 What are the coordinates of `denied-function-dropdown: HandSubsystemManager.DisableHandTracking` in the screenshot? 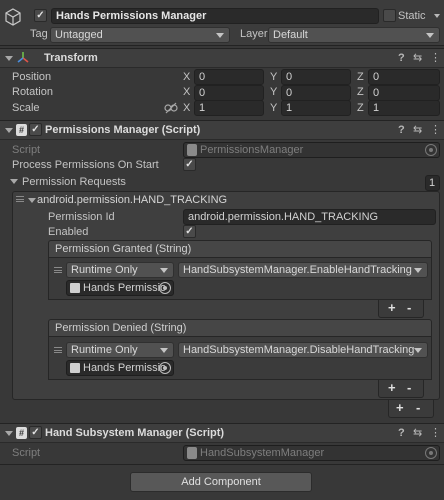 It's located at (303, 350).